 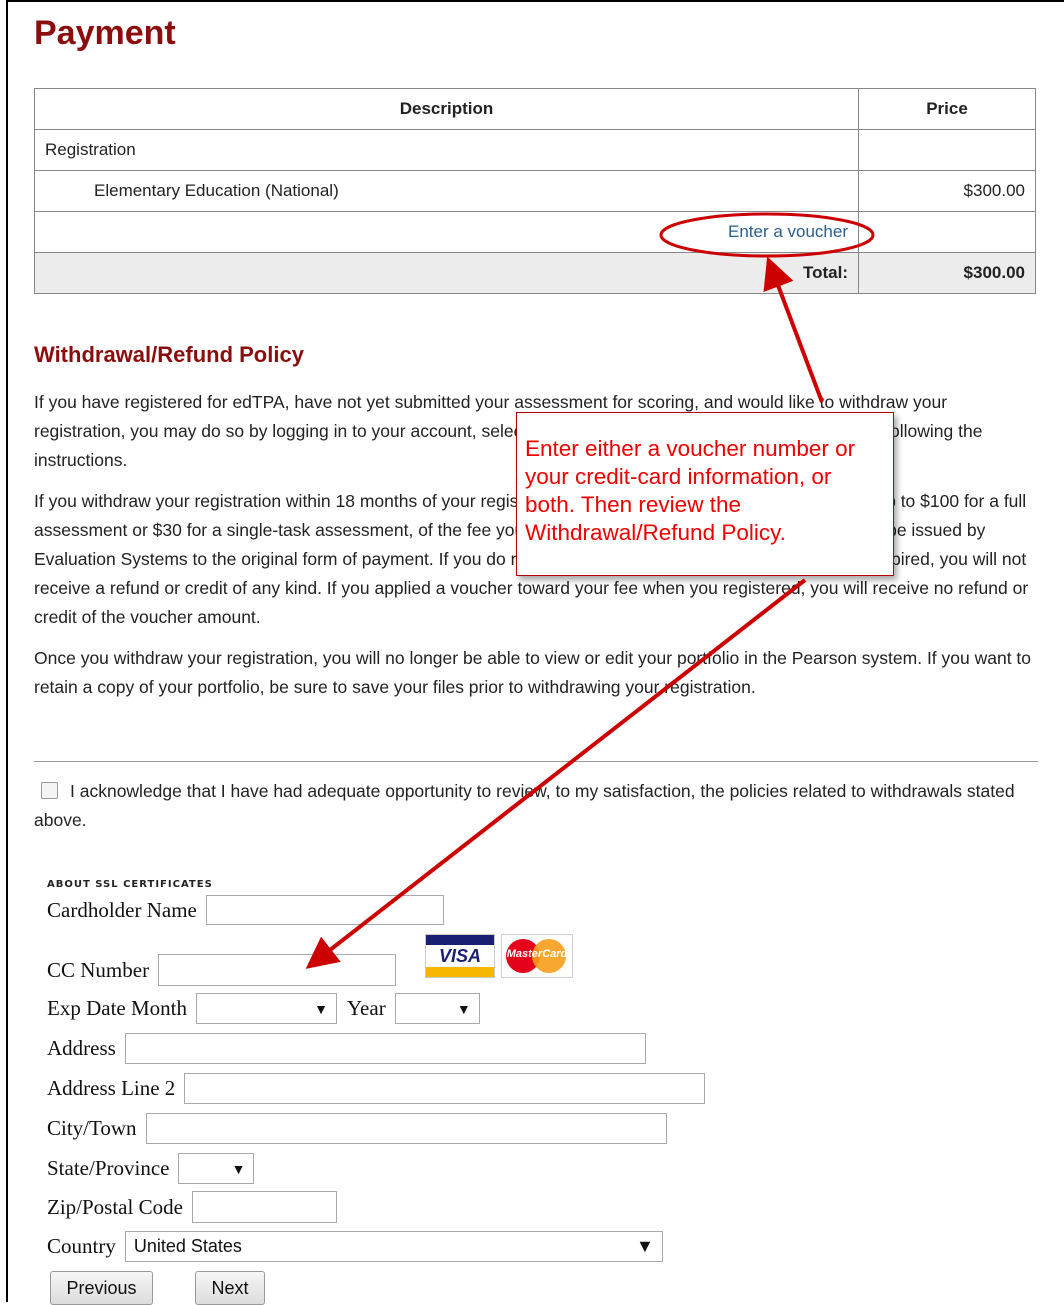 What do you see at coordinates (187, 1246) in the screenshot?
I see `country-value: United States` at bounding box center [187, 1246].